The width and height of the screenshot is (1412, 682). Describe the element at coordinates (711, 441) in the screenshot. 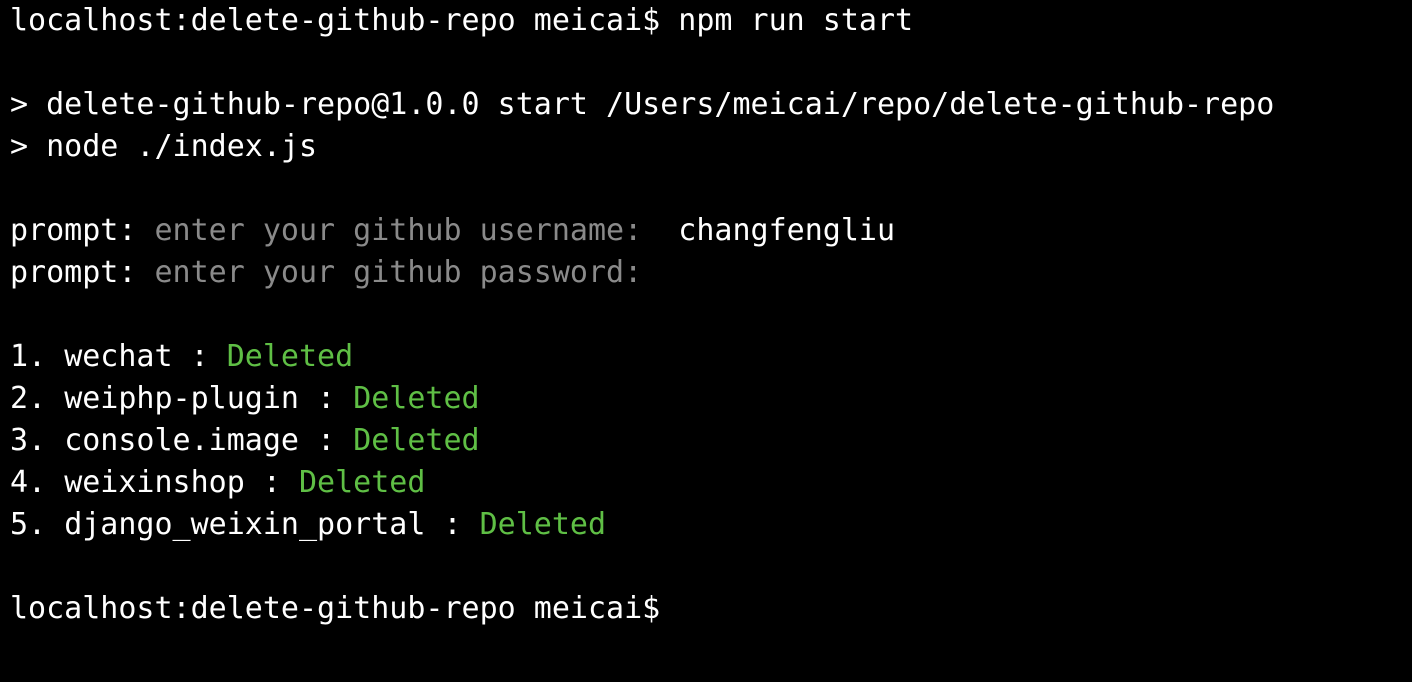

I see `result-line: 3. console.image : Deleted` at that location.